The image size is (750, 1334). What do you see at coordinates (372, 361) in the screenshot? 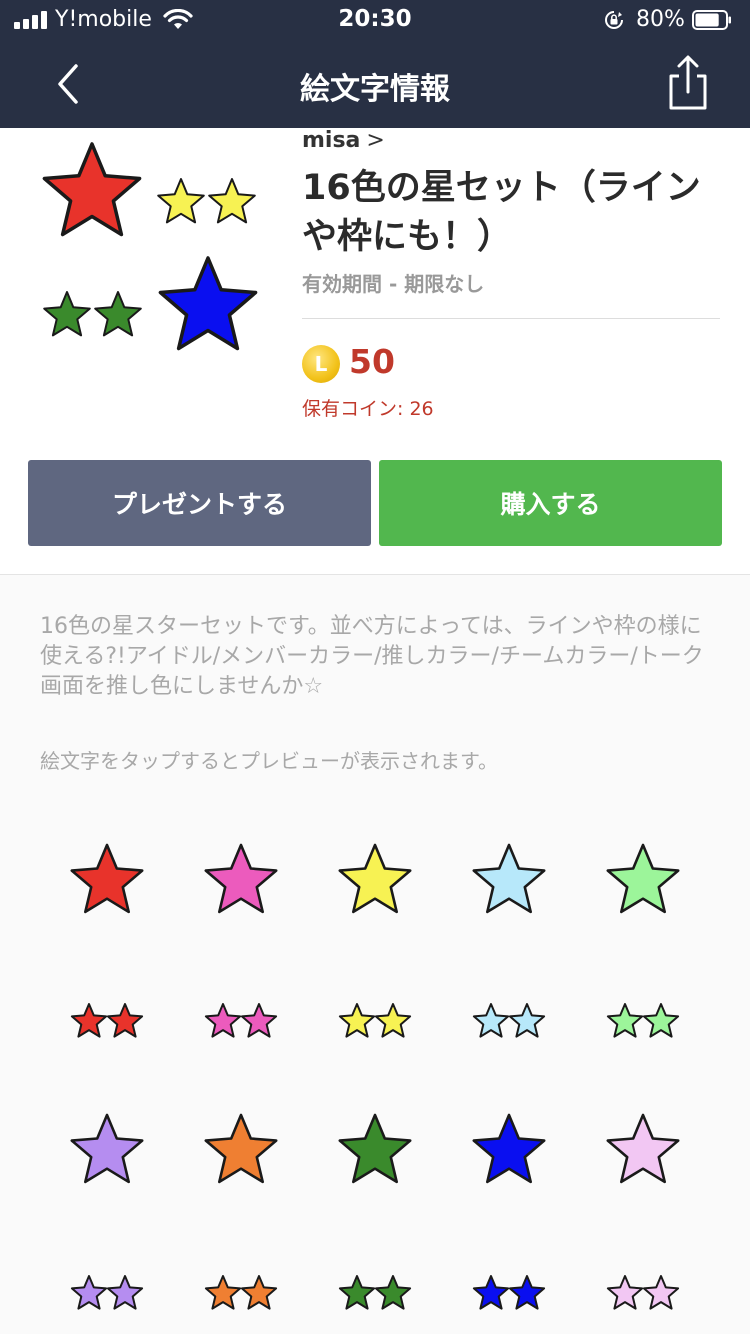
I see `price: 50` at bounding box center [372, 361].